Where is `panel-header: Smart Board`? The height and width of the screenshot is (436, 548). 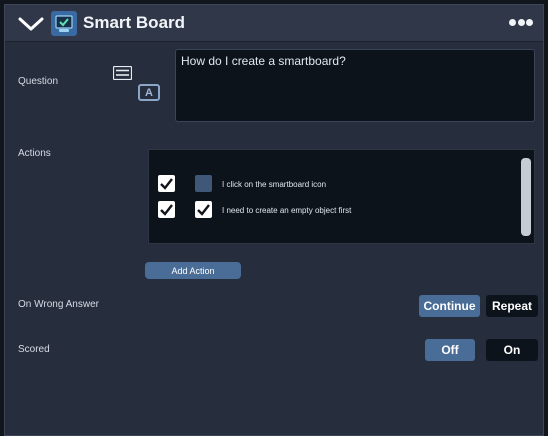 panel-header: Smart Board is located at coordinates (274, 23).